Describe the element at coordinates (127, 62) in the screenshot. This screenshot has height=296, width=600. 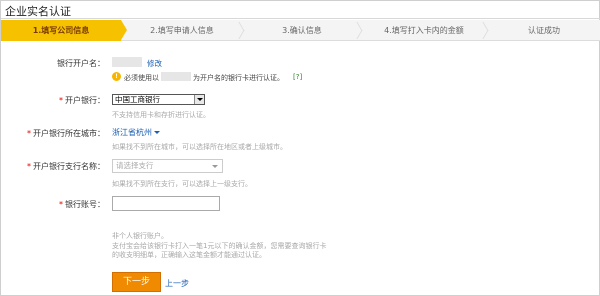
I see `account-name-value-masked` at that location.